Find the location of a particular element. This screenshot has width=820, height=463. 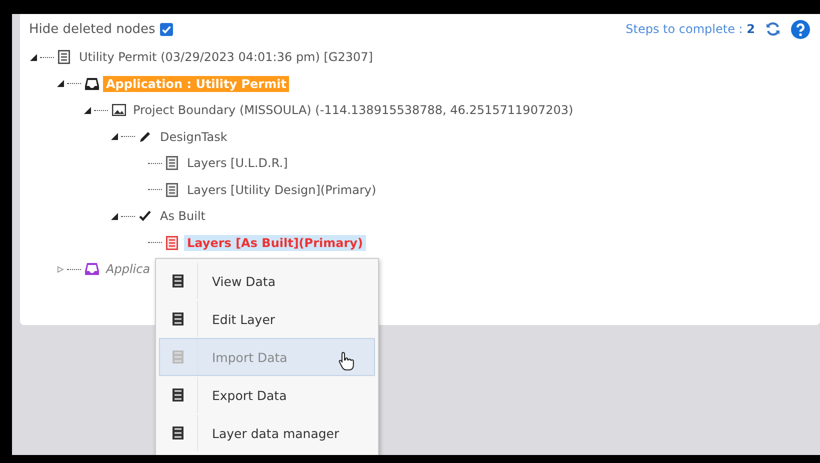

tree-node: Project Boundary (MISSOULA) (-114.138915538788, 46.2515711907203) is located at coordinates (353, 110).